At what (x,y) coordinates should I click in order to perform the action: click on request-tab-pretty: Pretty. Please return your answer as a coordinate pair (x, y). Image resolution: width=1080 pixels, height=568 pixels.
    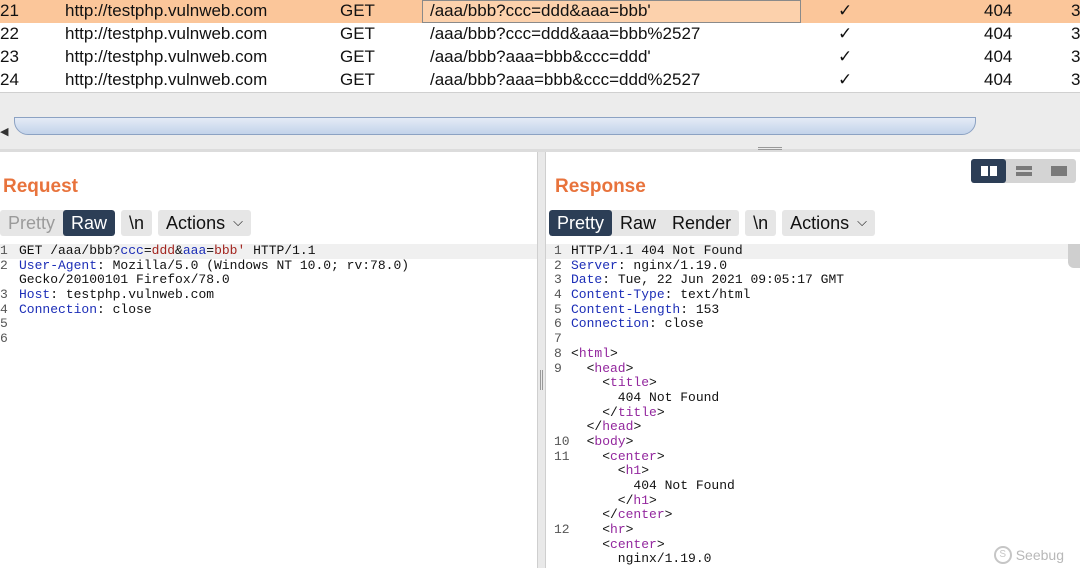
    Looking at the image, I should click on (31, 223).